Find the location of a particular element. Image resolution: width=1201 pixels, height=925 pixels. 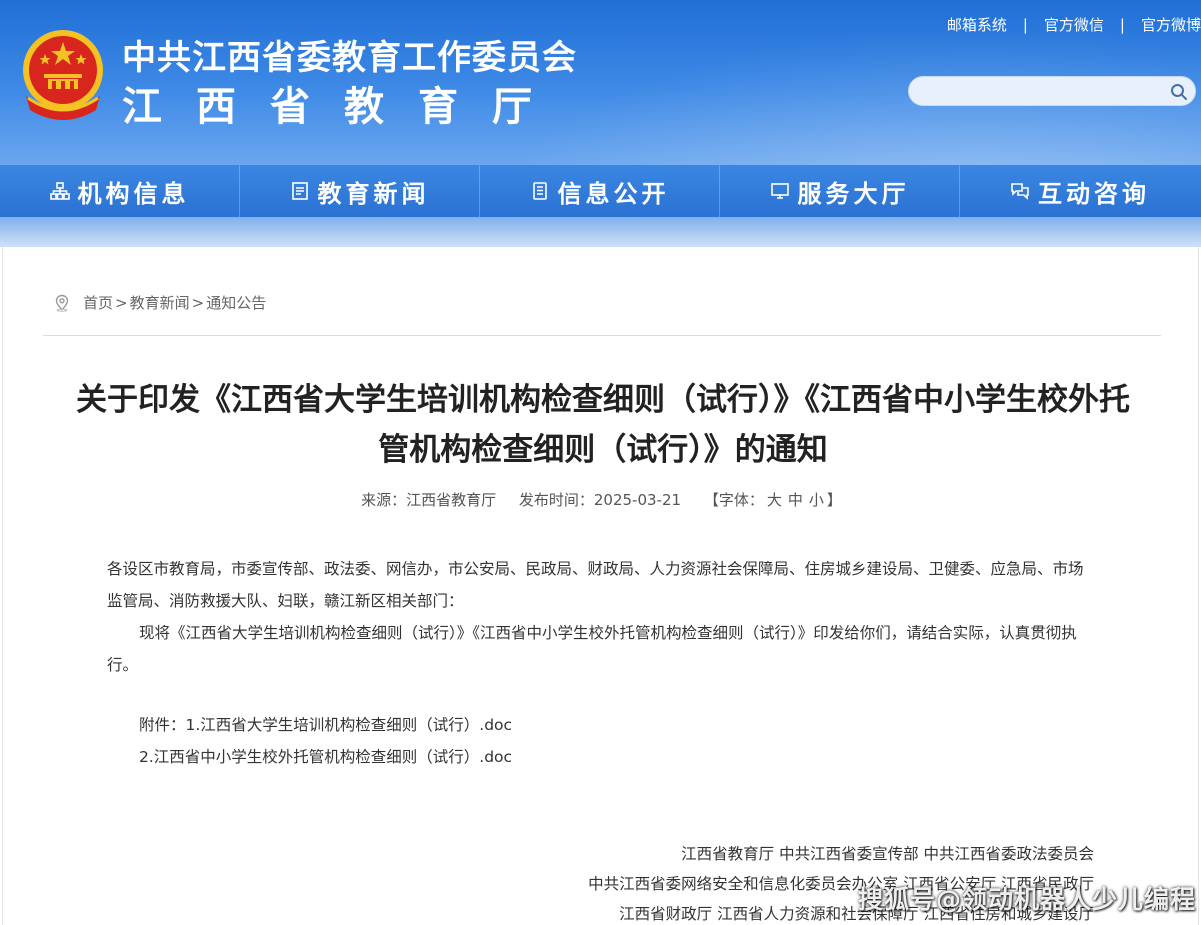

site-title-line1: 中共江西省委教育工作委员会 is located at coordinates (349, 58).